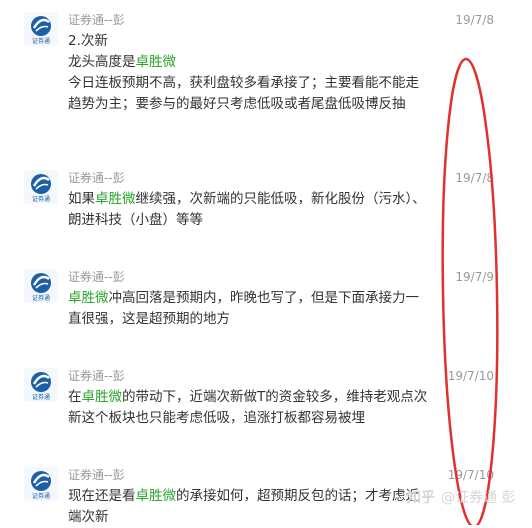  I want to click on message-line: 龙头高度是卓胜微, so click(248, 62).